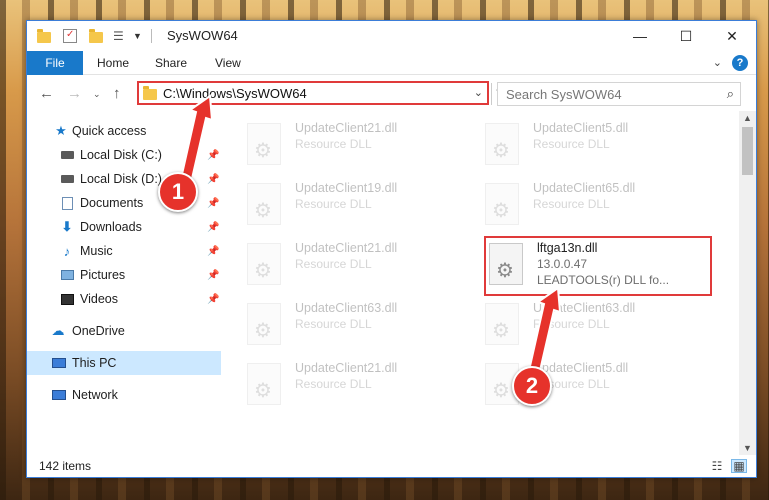 The width and height of the screenshot is (769, 500). What do you see at coordinates (178, 192) in the screenshot?
I see `step-1-badge: 1` at bounding box center [178, 192].